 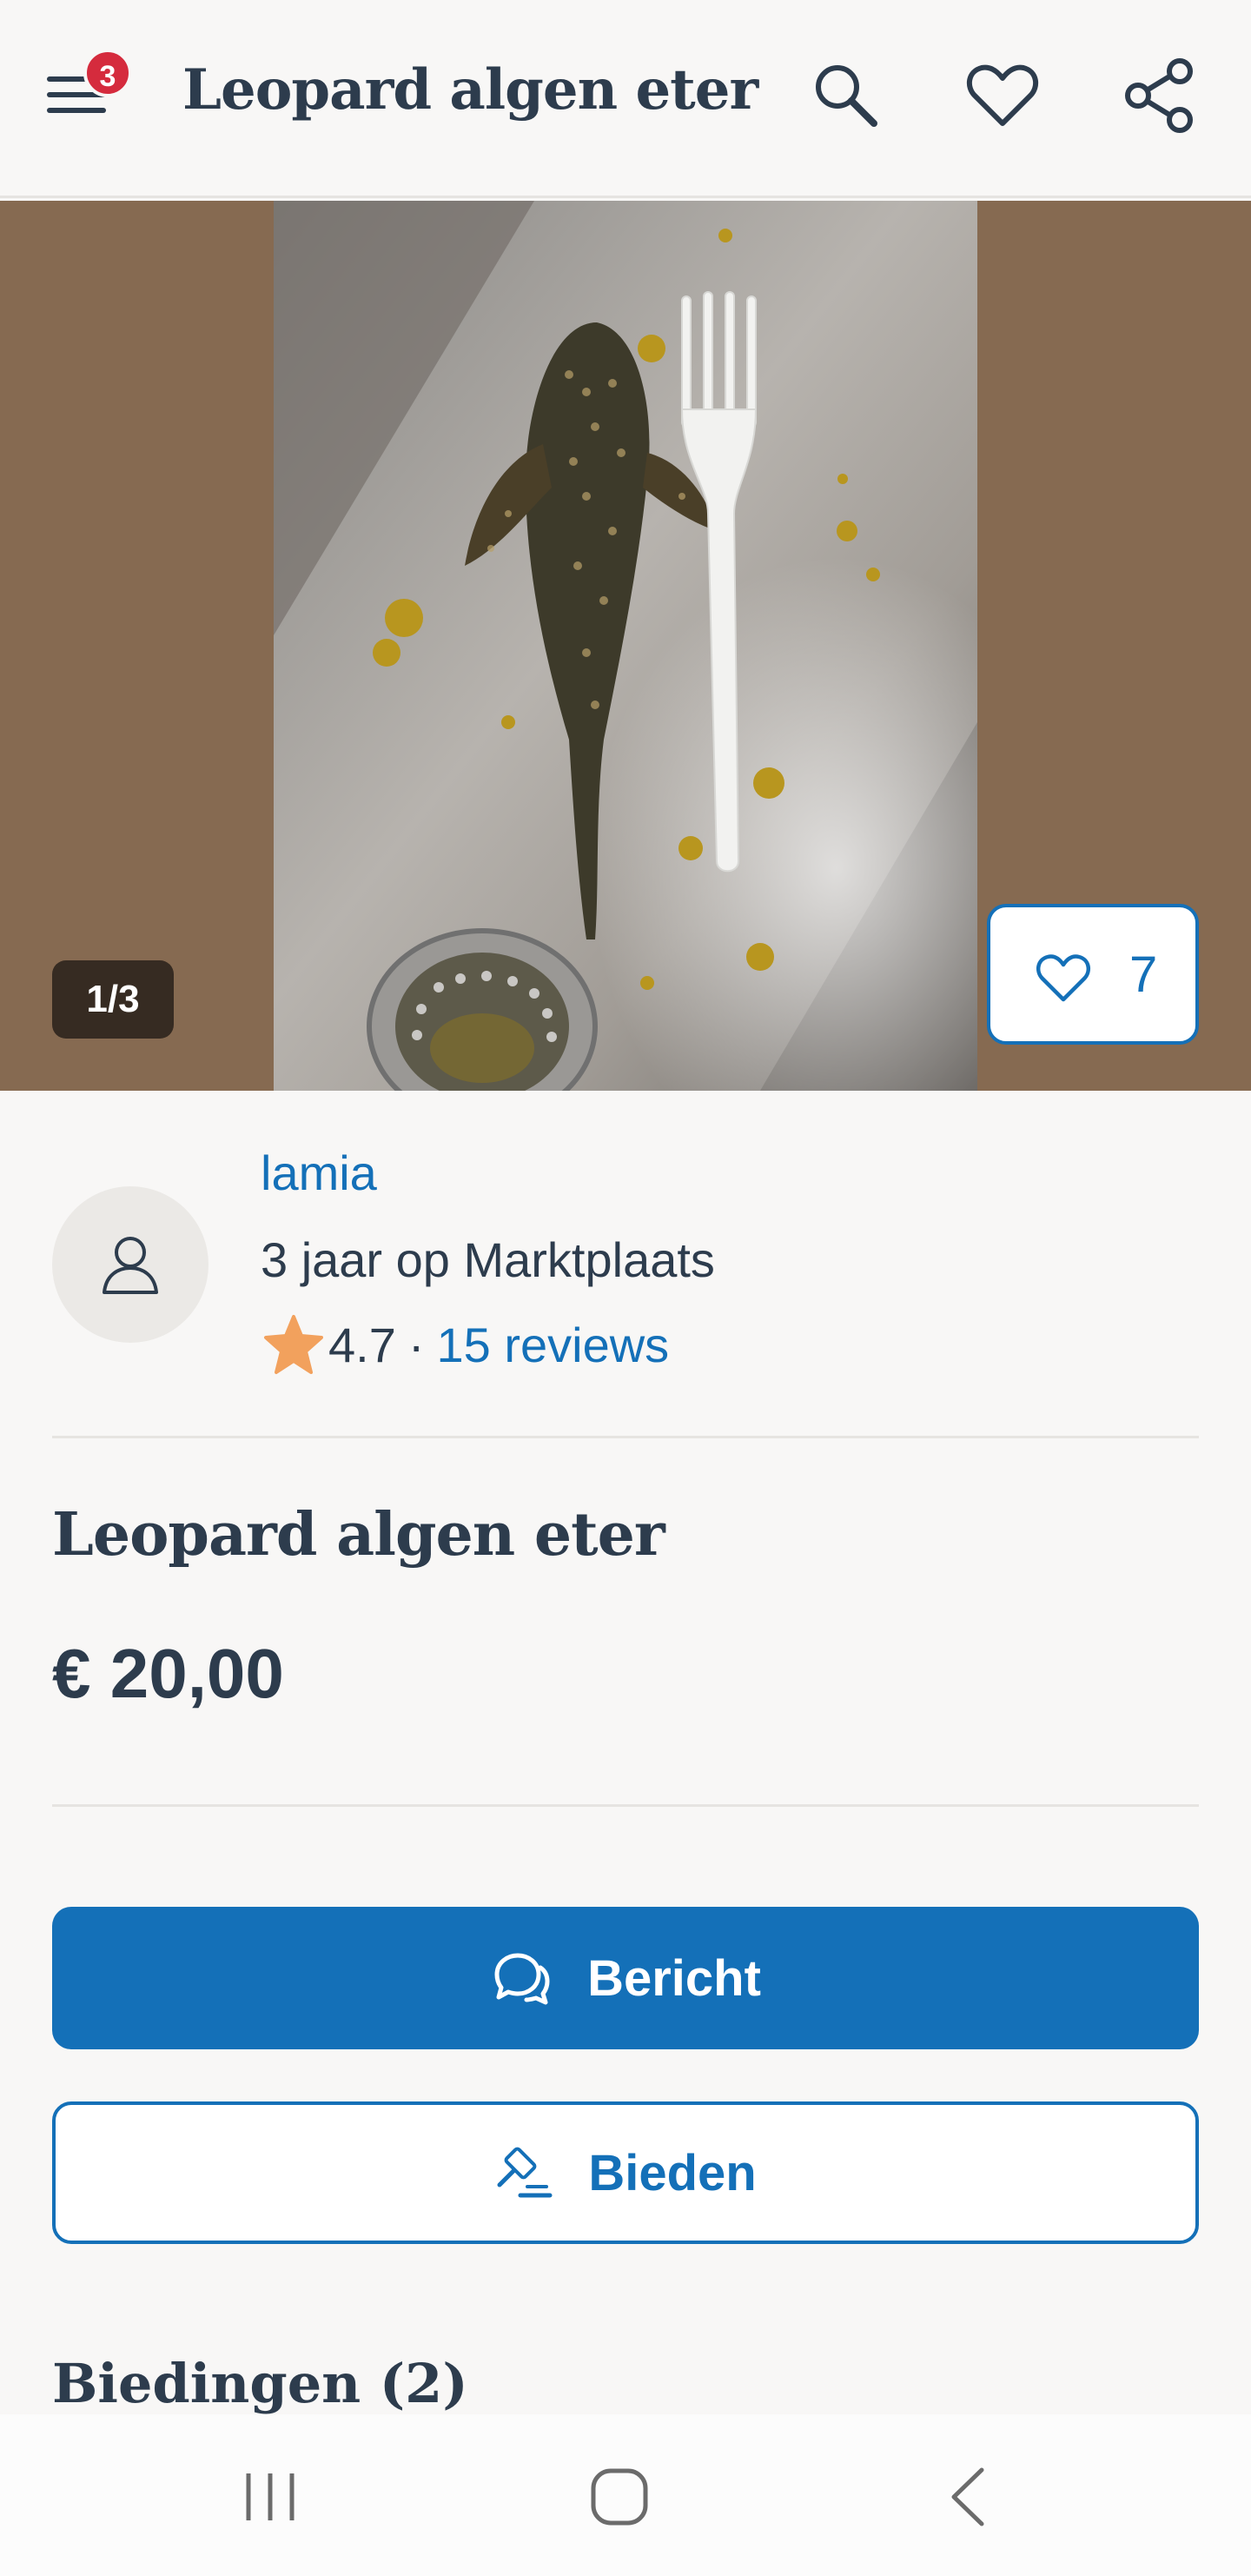 I want to click on seller-rating: 4.7 · 15 reviews, so click(x=465, y=1344).